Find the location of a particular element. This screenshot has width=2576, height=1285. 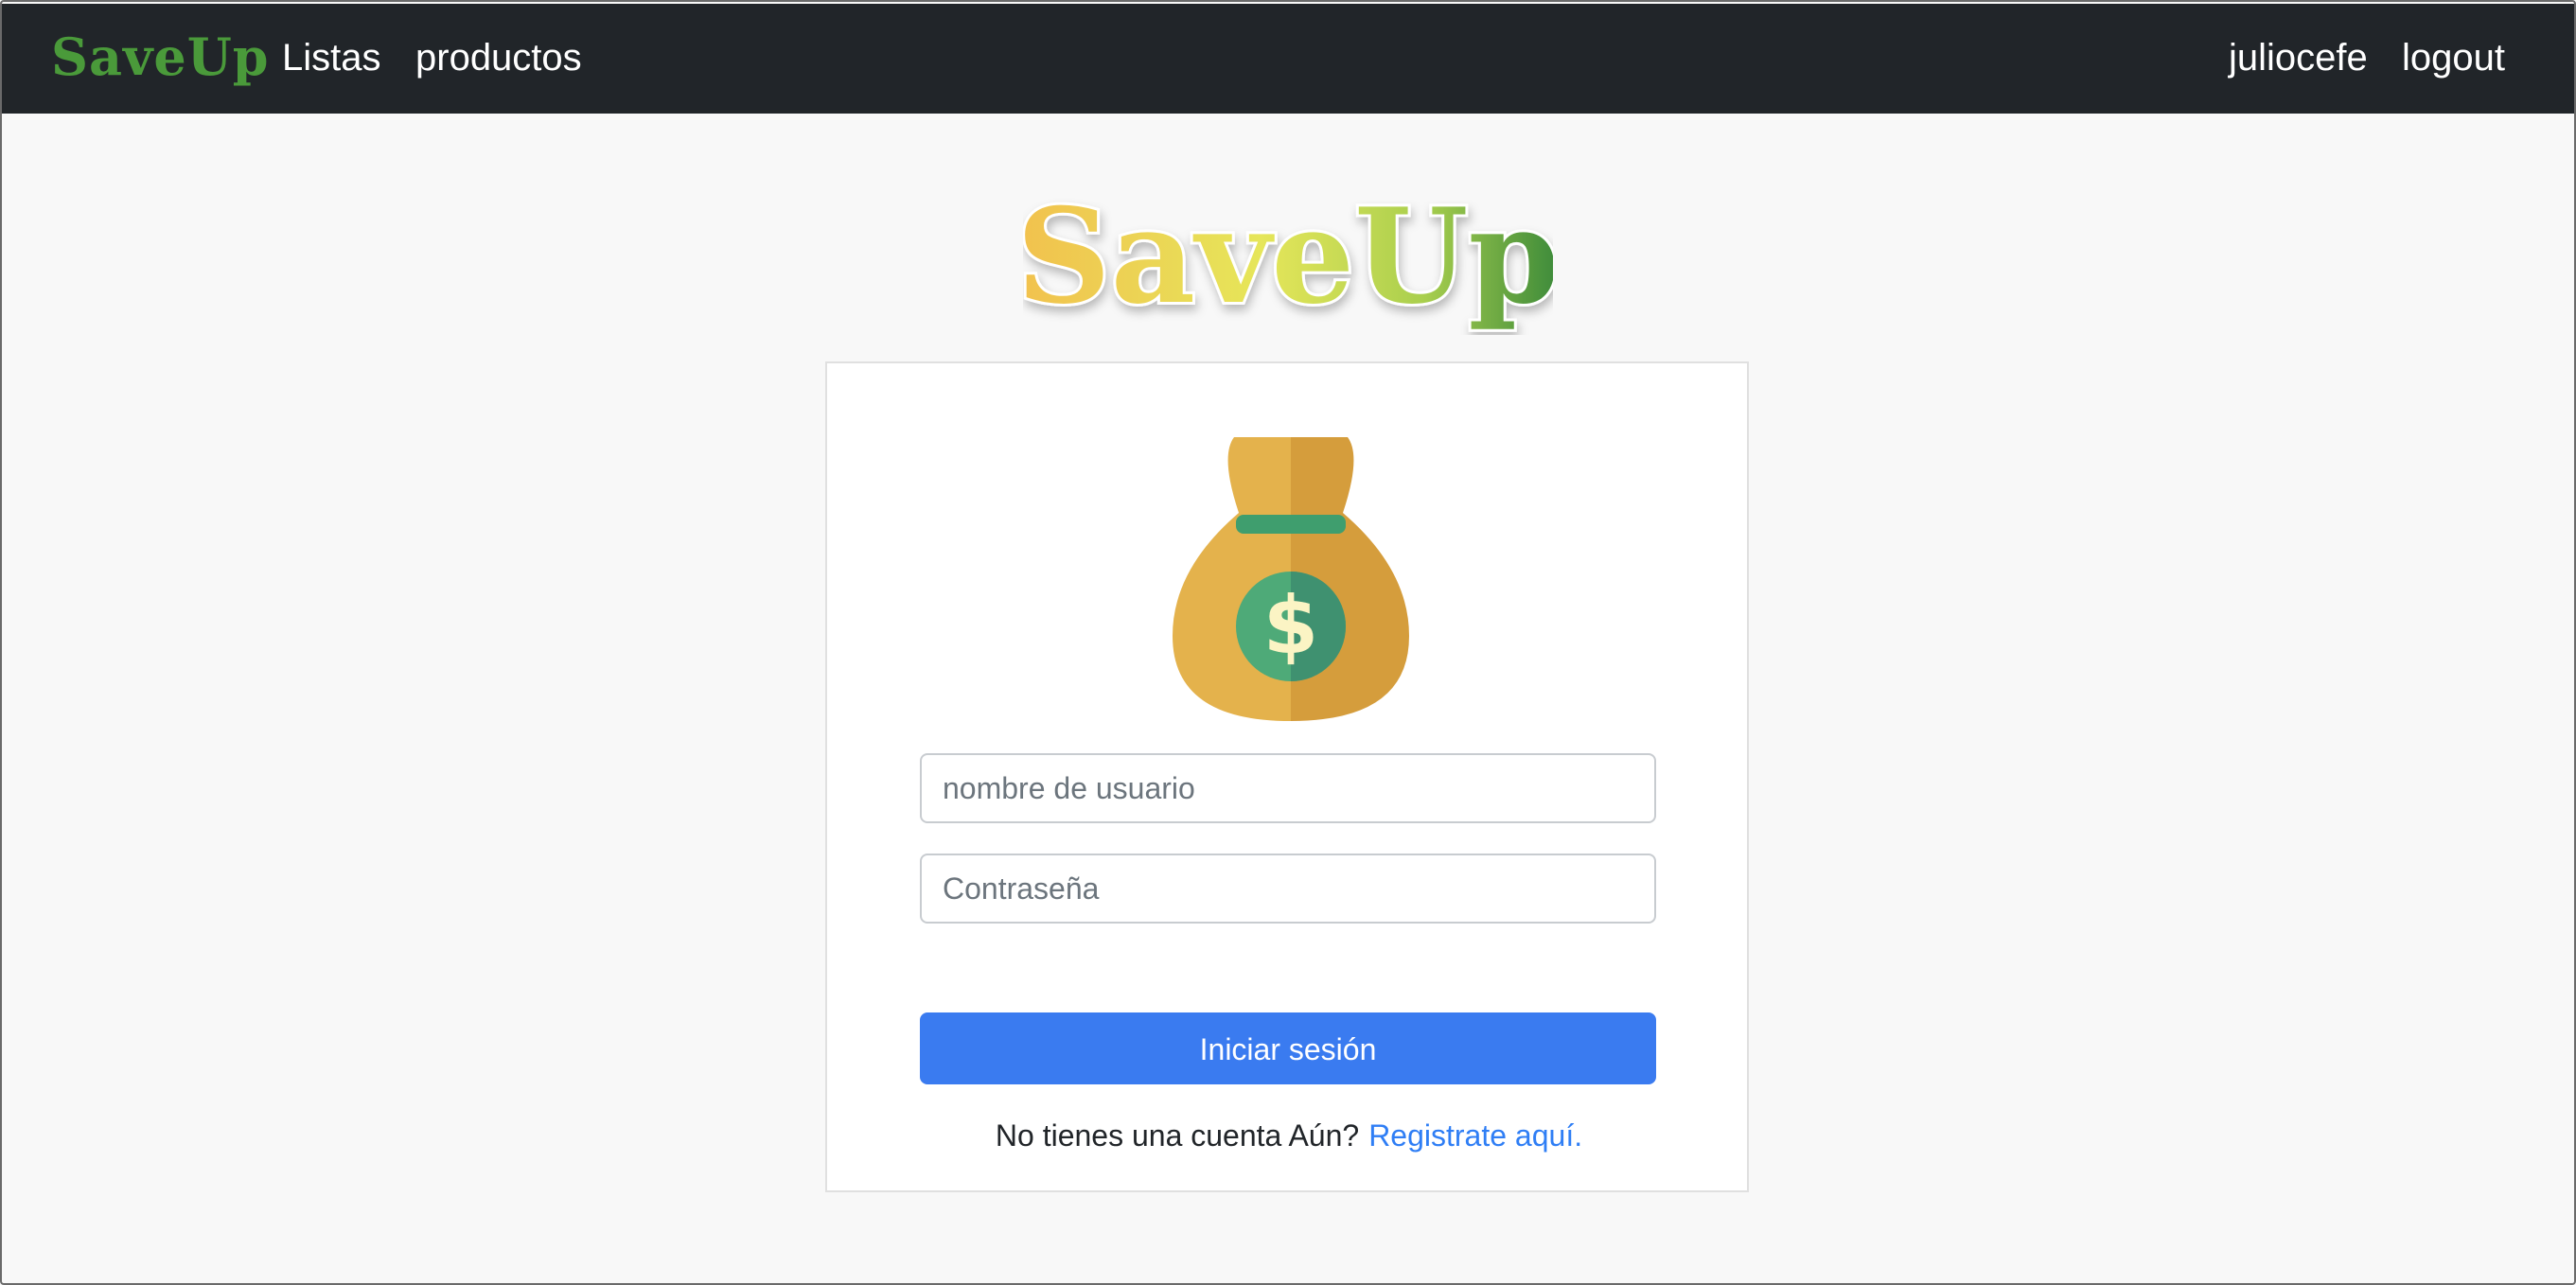

nav-user-link: juliocefe is located at coordinates (2298, 57).